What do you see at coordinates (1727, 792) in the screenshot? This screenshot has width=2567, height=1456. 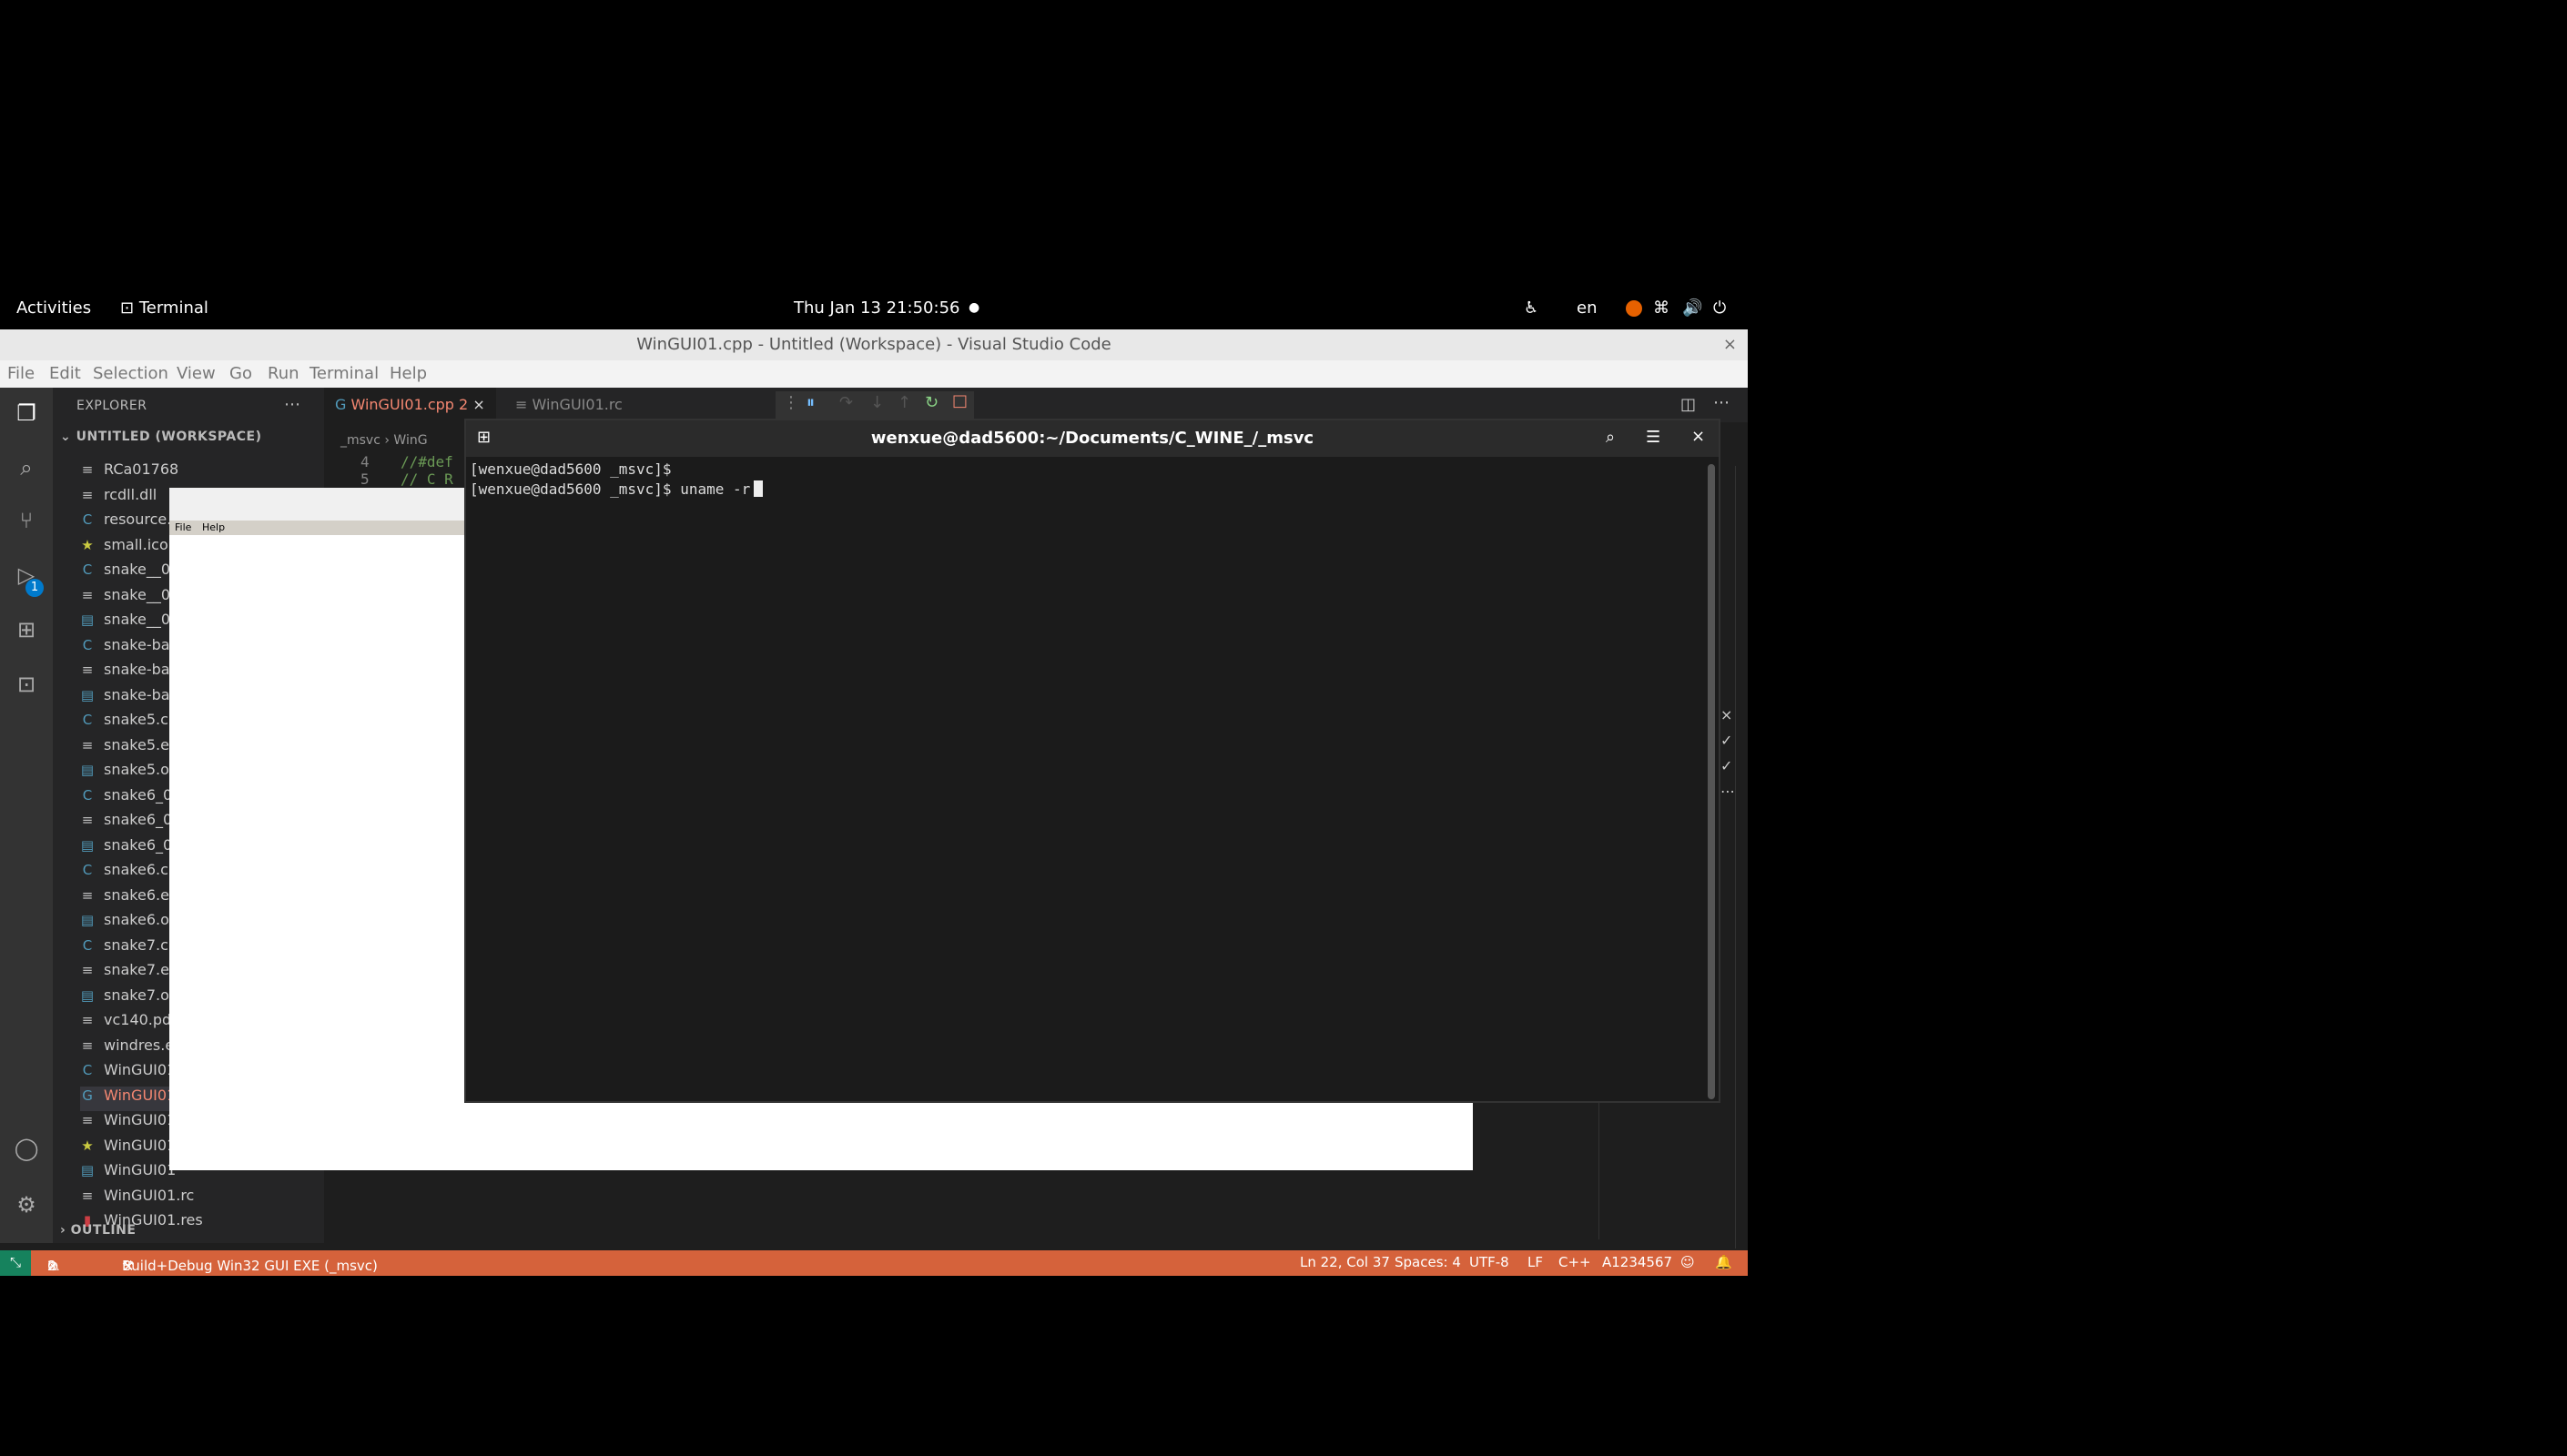 I see `more-icon: ⋯` at bounding box center [1727, 792].